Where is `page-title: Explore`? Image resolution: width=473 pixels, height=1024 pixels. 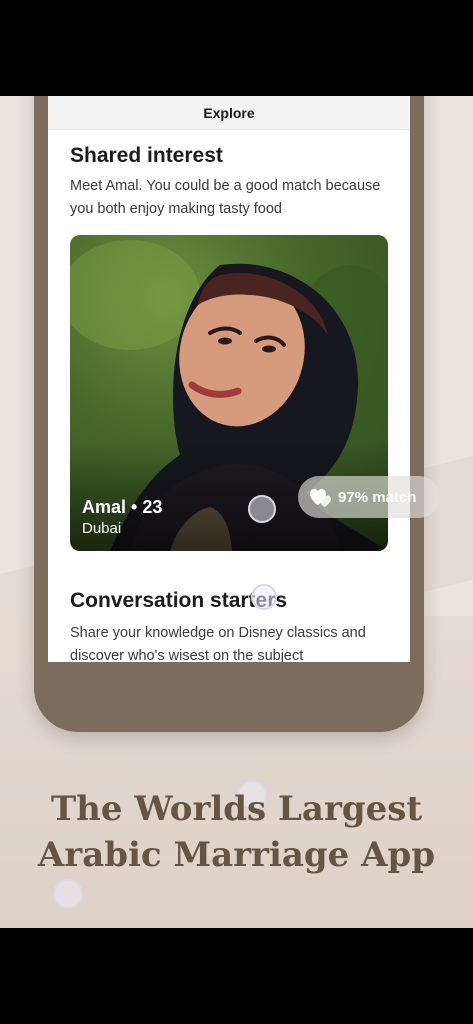
page-title: Explore is located at coordinates (229, 112).